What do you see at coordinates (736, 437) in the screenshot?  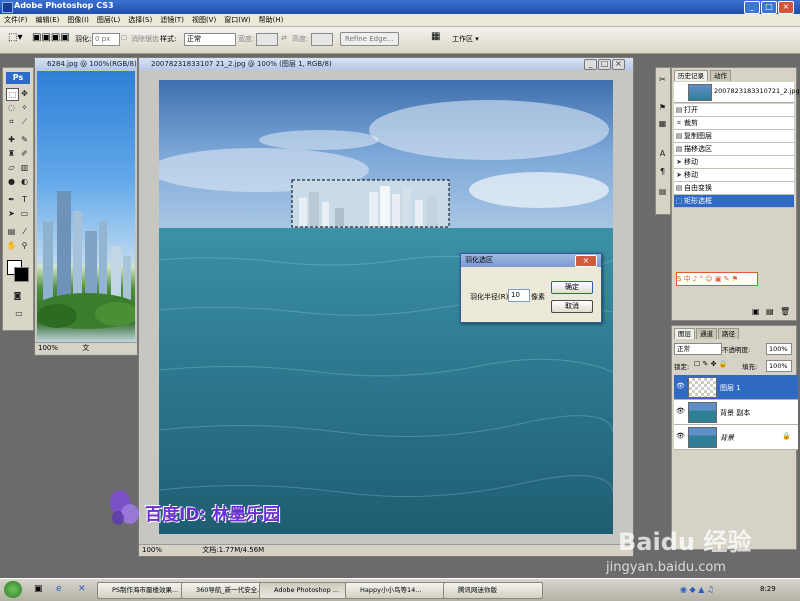 I see `layer-row: 👁 背景 🔒` at bounding box center [736, 437].